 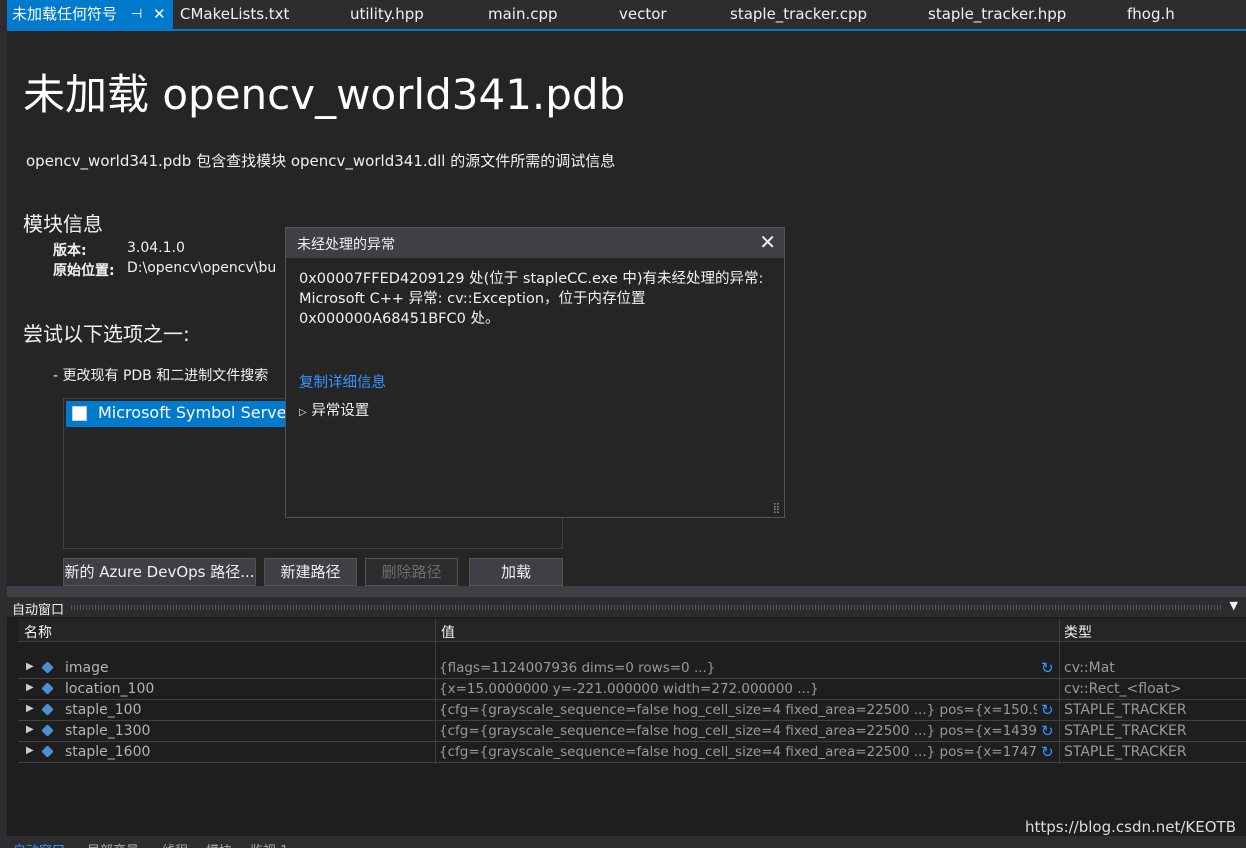 What do you see at coordinates (342, 381) in the screenshot?
I see `copy-details-link: 复制详细信息` at bounding box center [342, 381].